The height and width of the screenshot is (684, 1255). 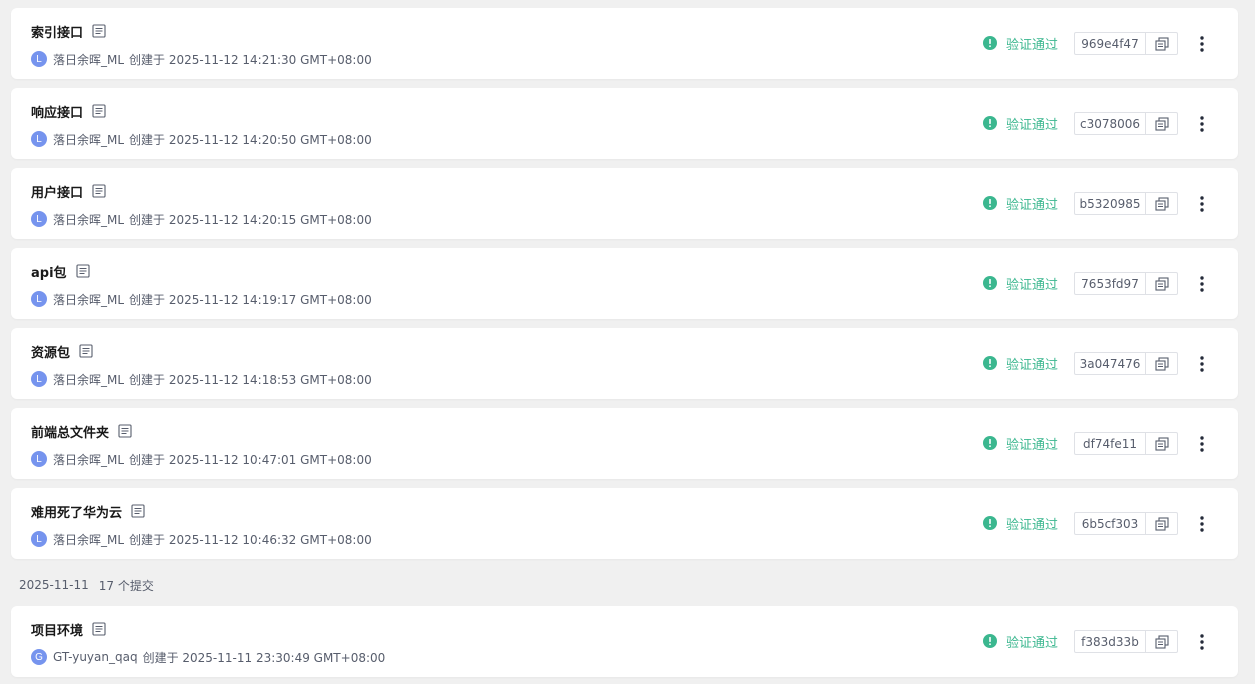 What do you see at coordinates (1110, 283) in the screenshot?
I see `commit-hash: 7653fd97` at bounding box center [1110, 283].